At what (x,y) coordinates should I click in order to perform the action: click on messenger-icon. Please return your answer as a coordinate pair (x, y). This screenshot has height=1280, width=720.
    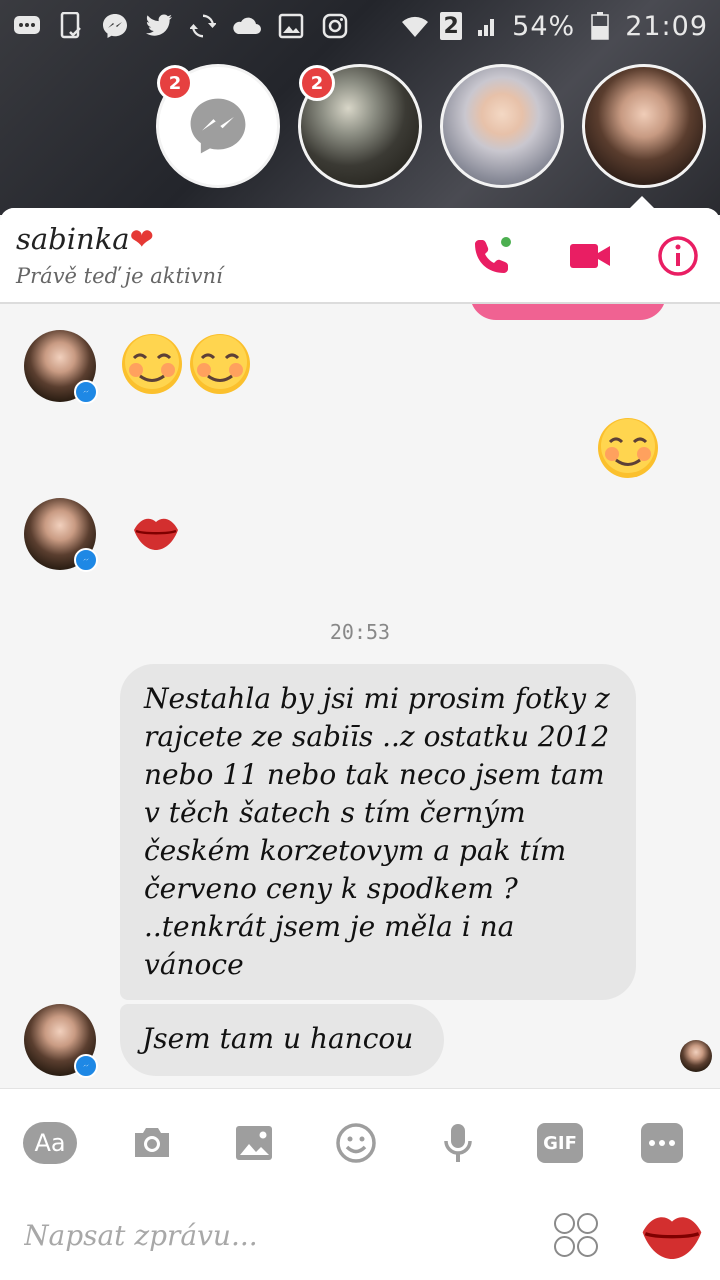
    Looking at the image, I should click on (115, 26).